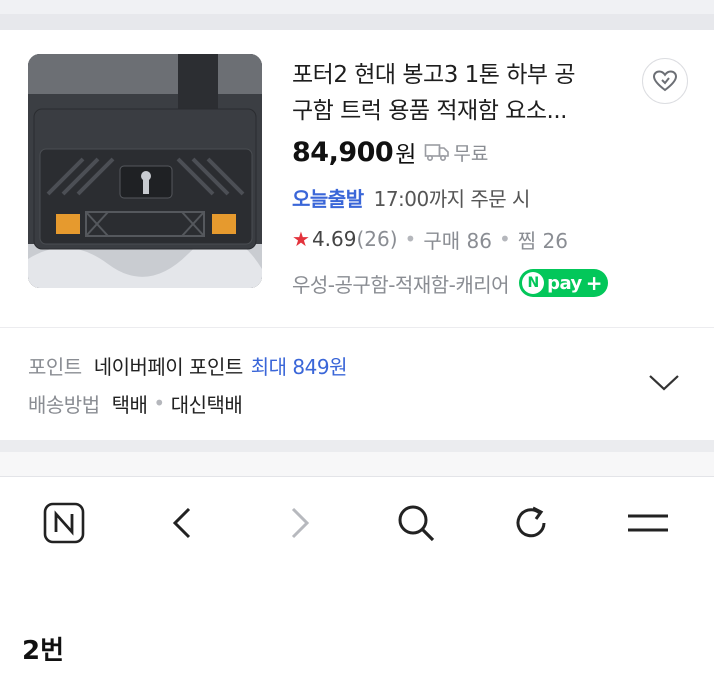  I want to click on search-button, so click(416, 523).